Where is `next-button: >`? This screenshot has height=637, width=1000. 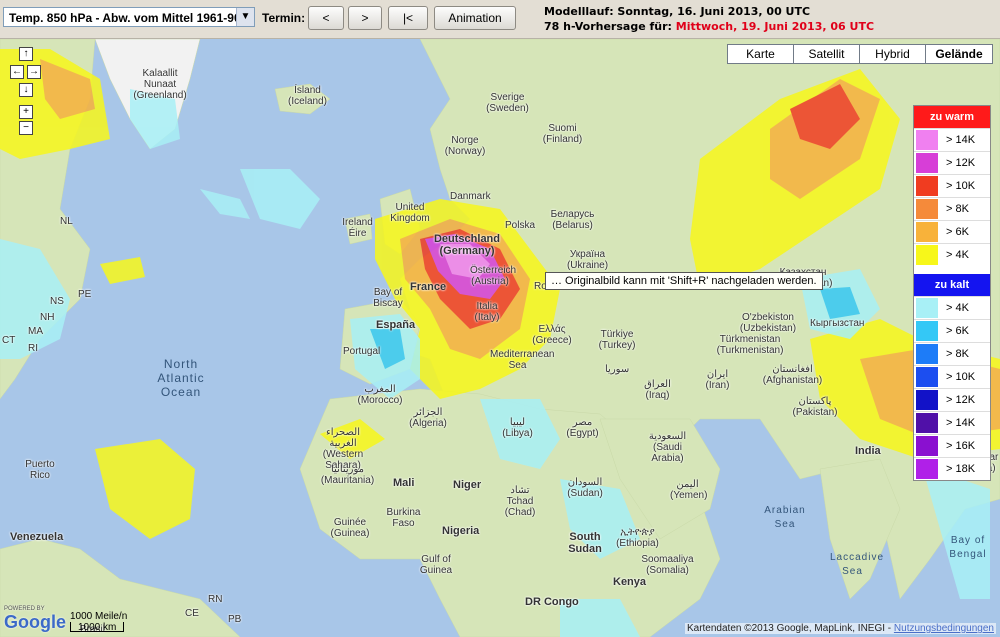
next-button: > is located at coordinates (365, 18).